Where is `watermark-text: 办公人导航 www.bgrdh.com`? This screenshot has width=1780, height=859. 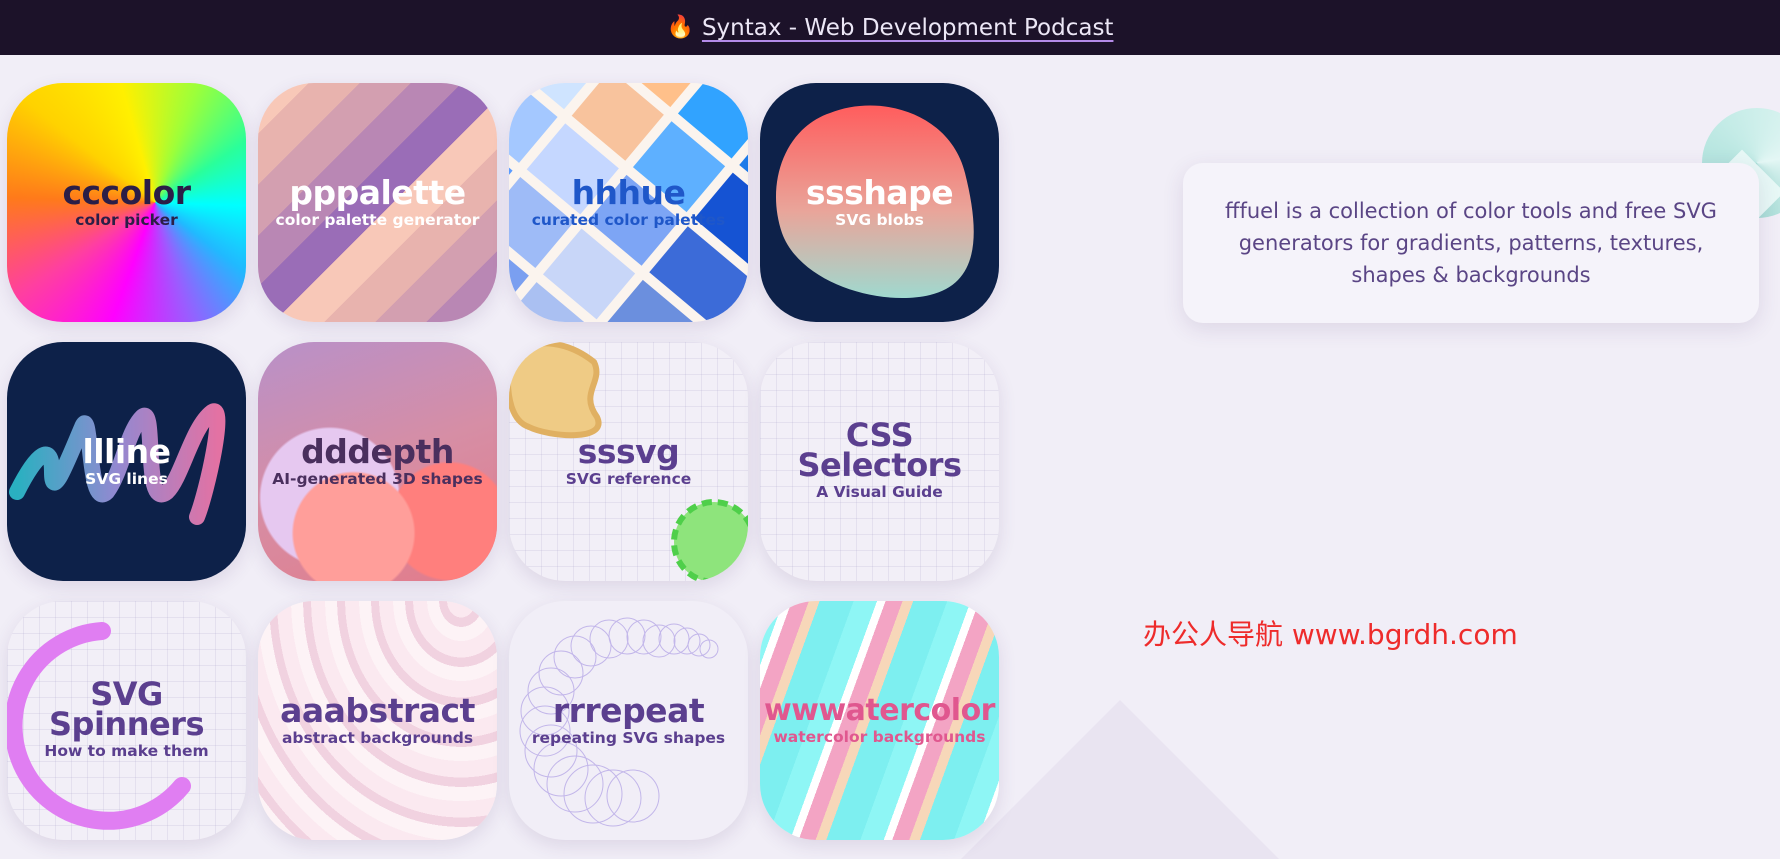 watermark-text: 办公人导航 www.bgrdh.com is located at coordinates (1330, 634).